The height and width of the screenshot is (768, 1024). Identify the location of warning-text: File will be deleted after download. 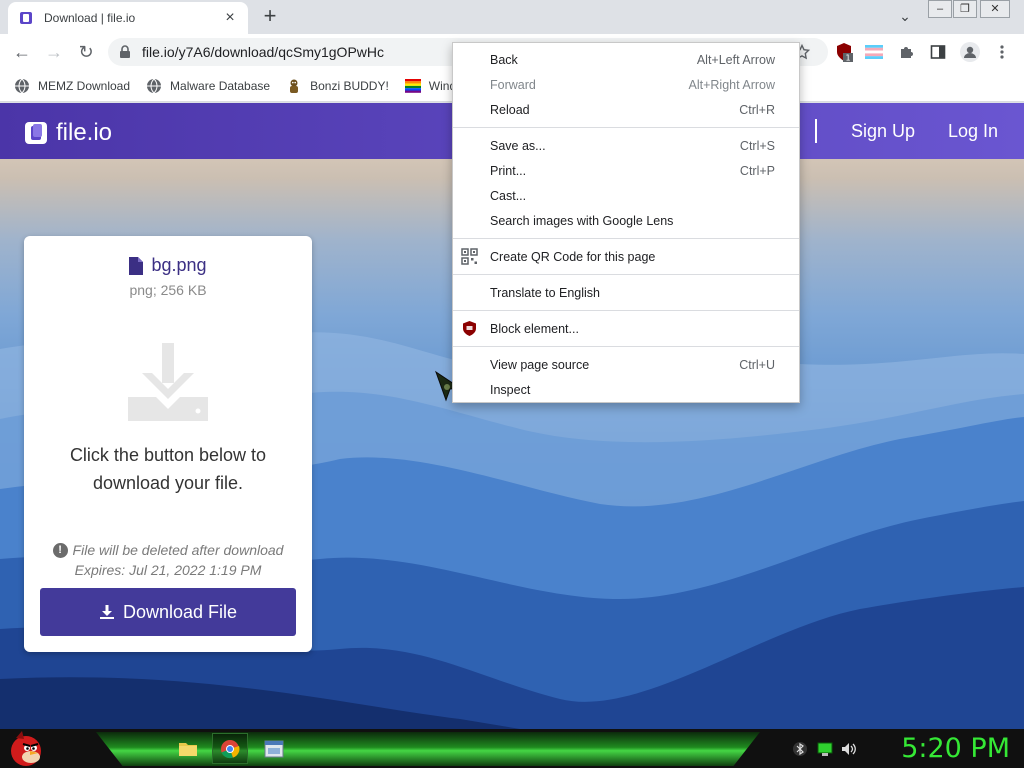
(178, 550).